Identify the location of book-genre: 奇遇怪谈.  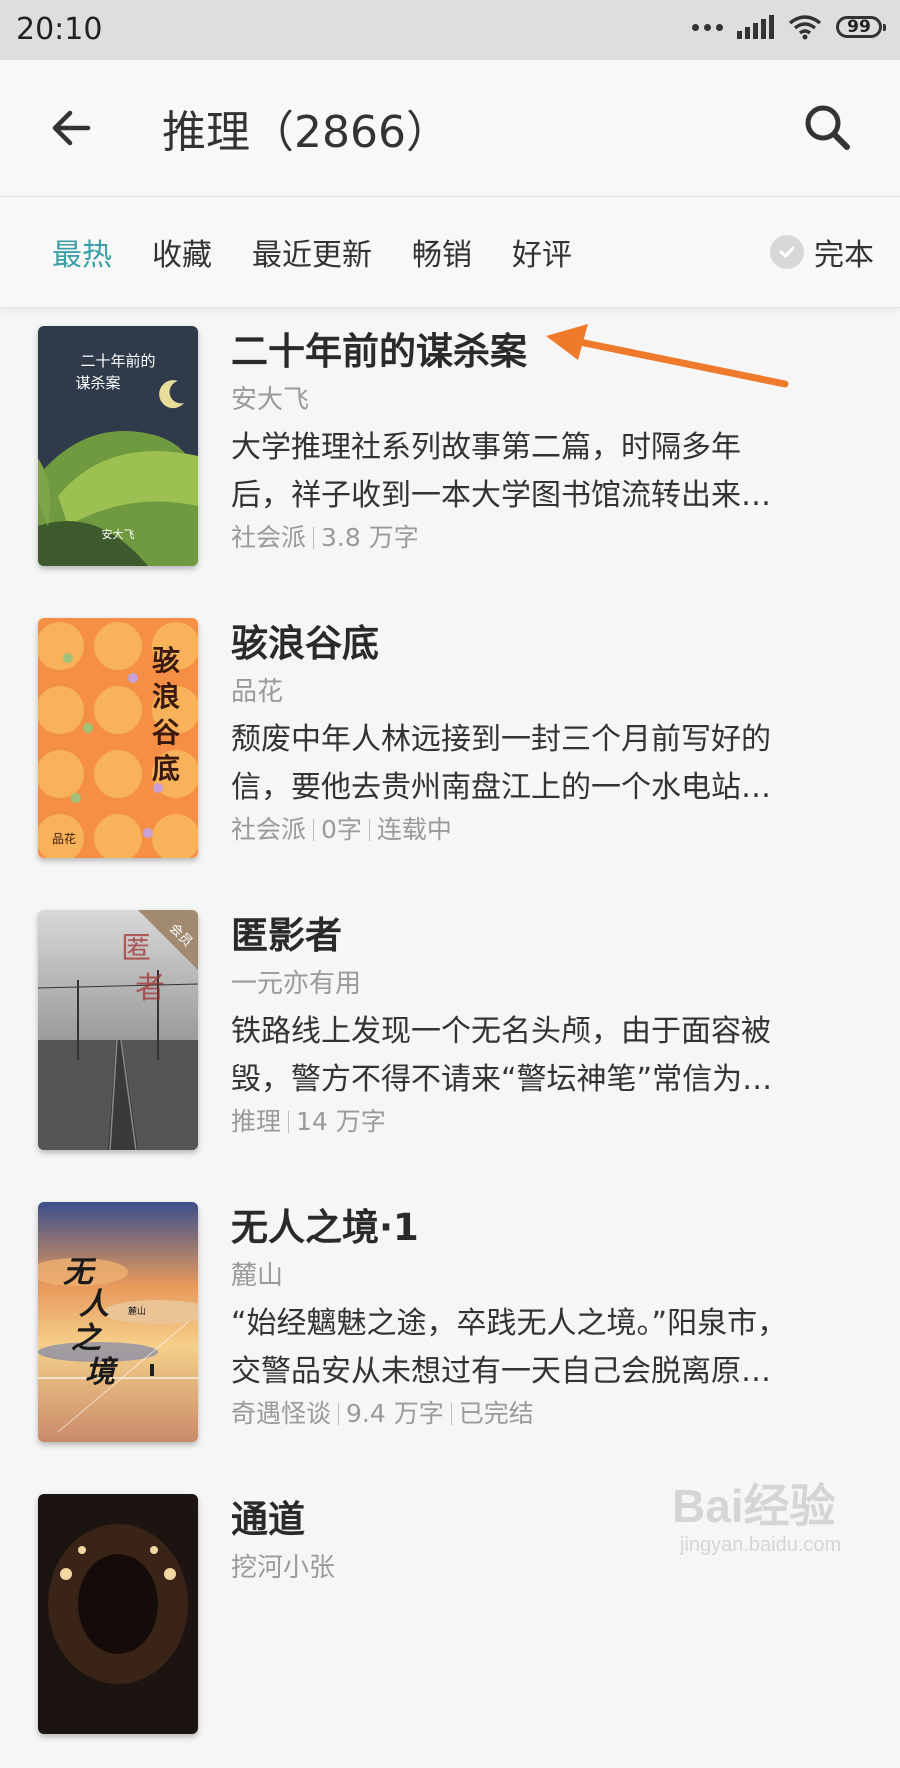
(281, 1413).